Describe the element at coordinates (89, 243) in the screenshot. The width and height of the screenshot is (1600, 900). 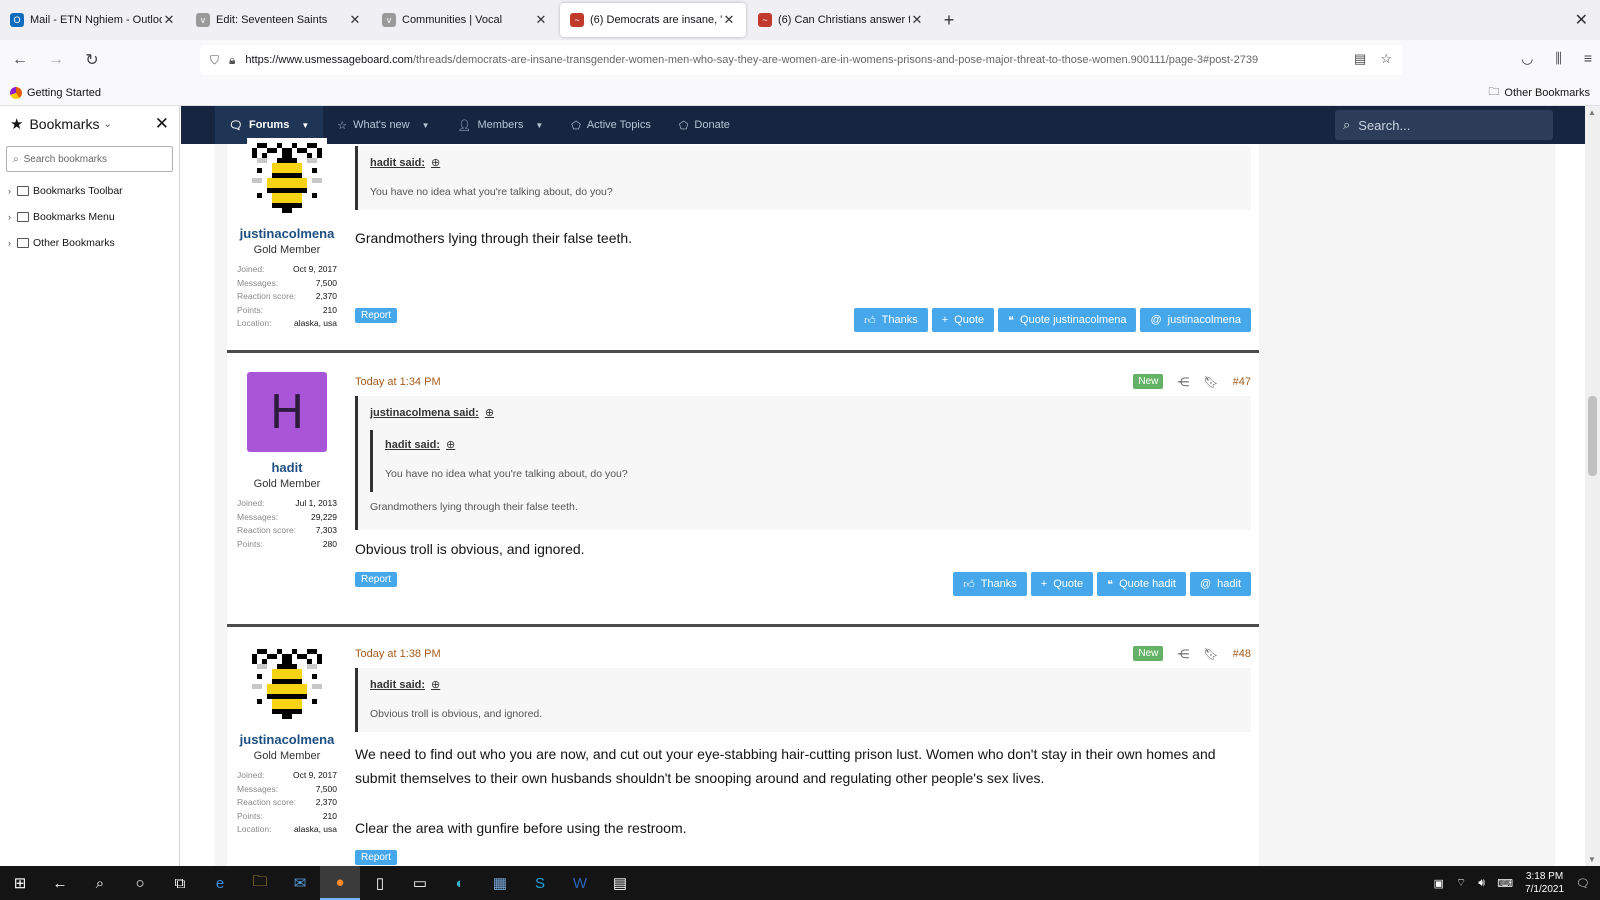
I see `sidebar-item-other-bookmarks: › Other Bookmarks` at that location.